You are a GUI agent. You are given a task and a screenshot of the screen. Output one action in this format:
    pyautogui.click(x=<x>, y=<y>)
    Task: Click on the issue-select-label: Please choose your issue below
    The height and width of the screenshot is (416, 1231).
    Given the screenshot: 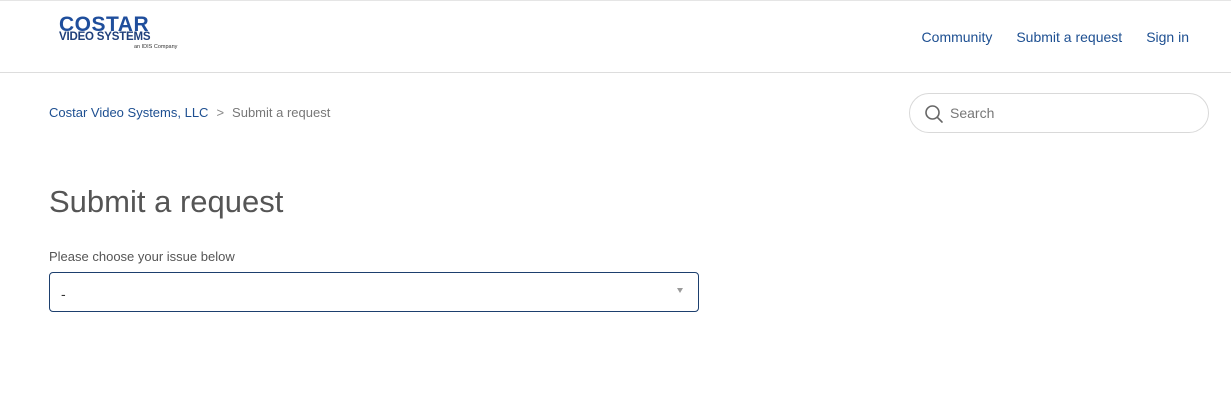 What is the action you would take?
    pyautogui.click(x=142, y=256)
    